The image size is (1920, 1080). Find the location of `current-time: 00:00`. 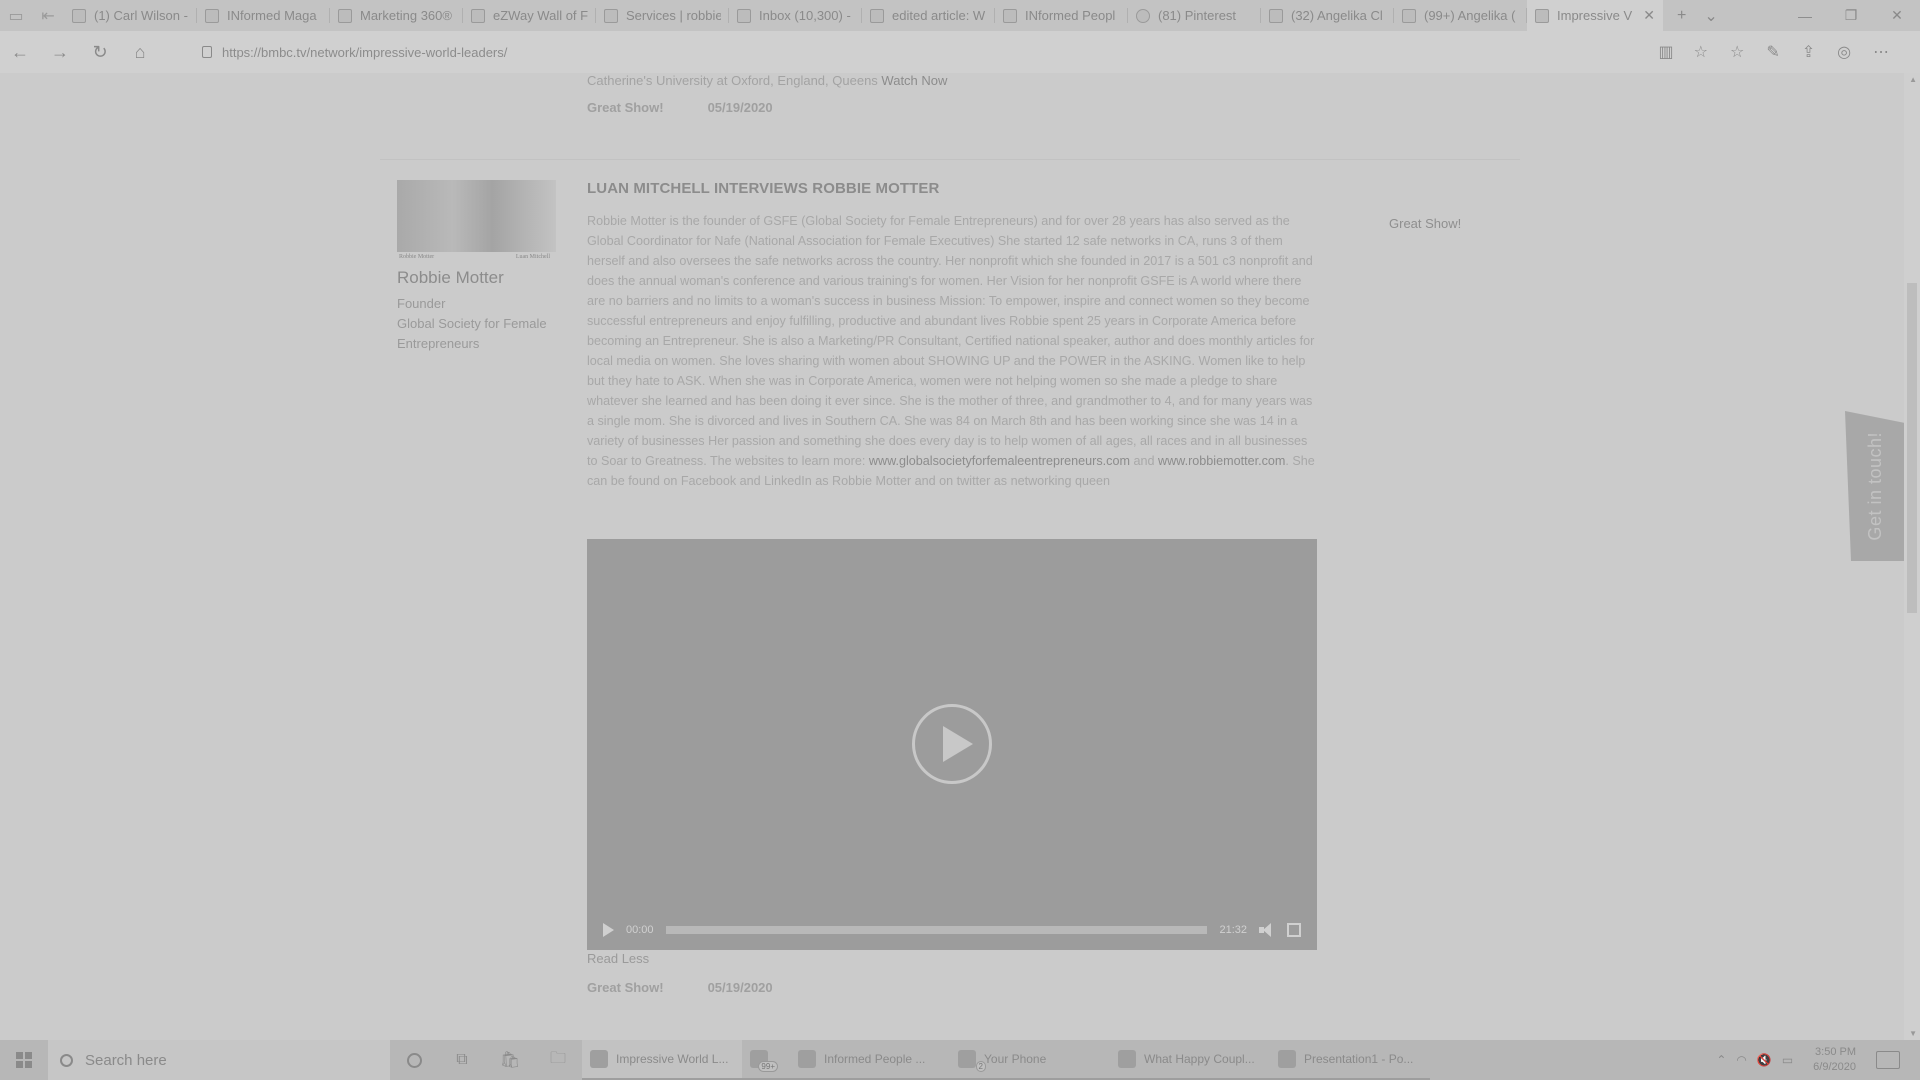

current-time: 00:00 is located at coordinates (640, 930).